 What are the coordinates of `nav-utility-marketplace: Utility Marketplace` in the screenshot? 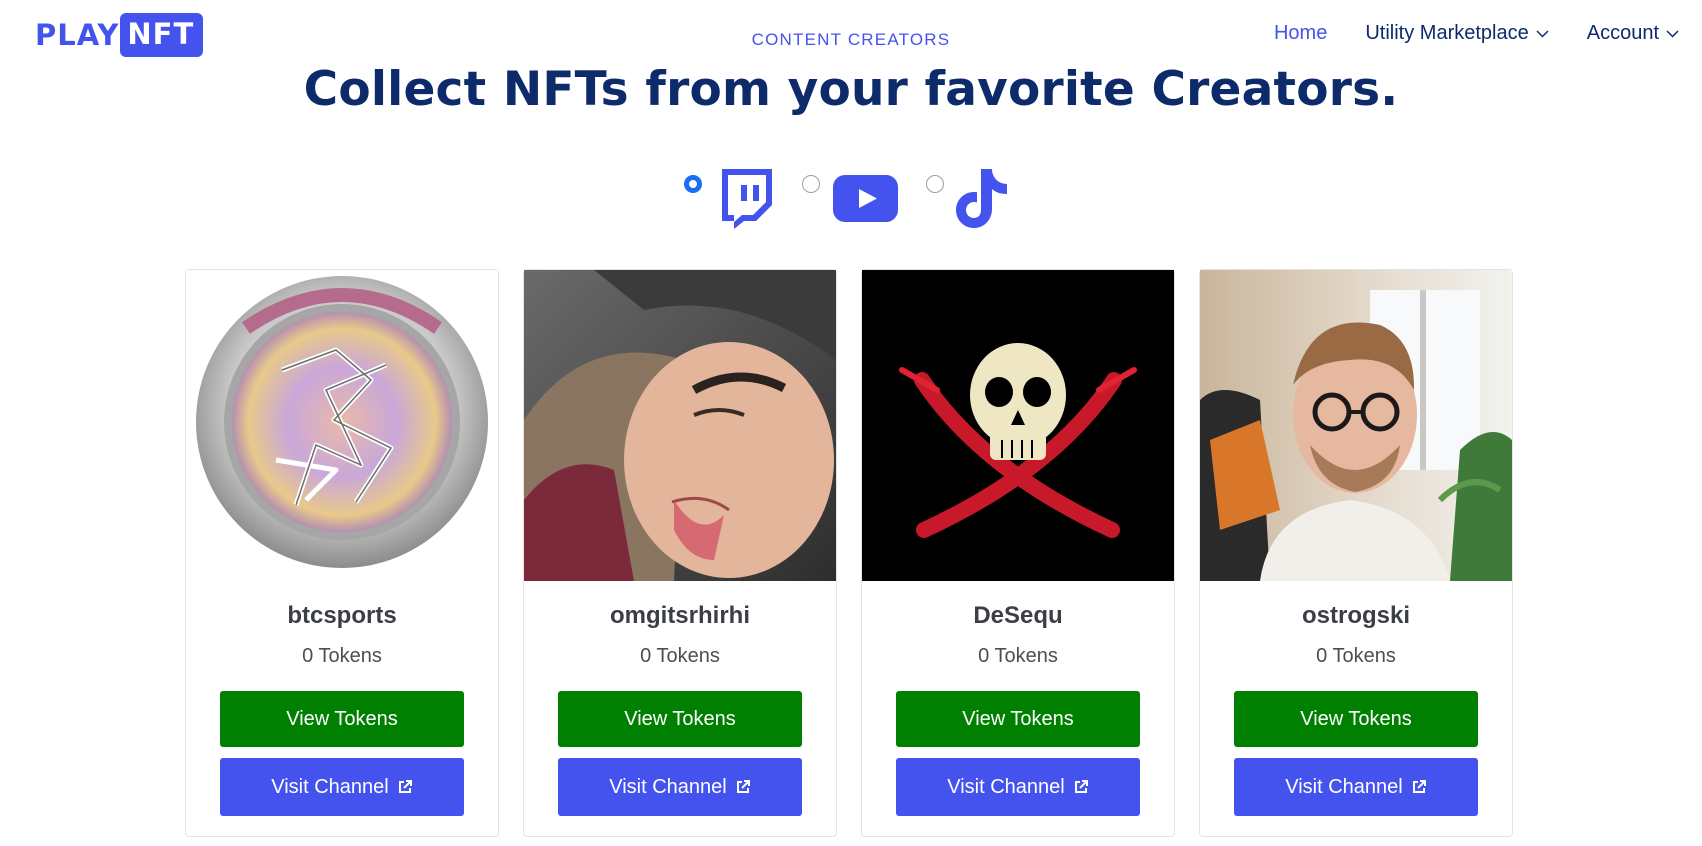 It's located at (1457, 33).